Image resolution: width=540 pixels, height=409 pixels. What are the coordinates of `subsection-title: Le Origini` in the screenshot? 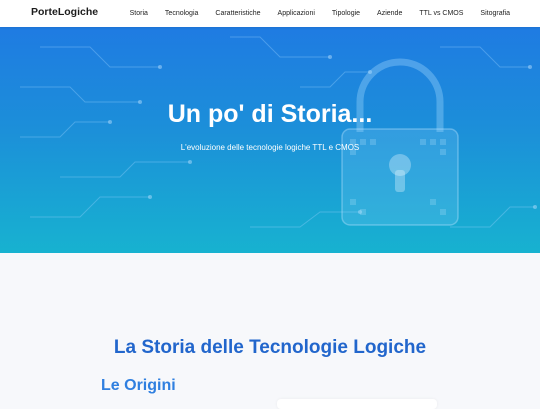 It's located at (138, 385).